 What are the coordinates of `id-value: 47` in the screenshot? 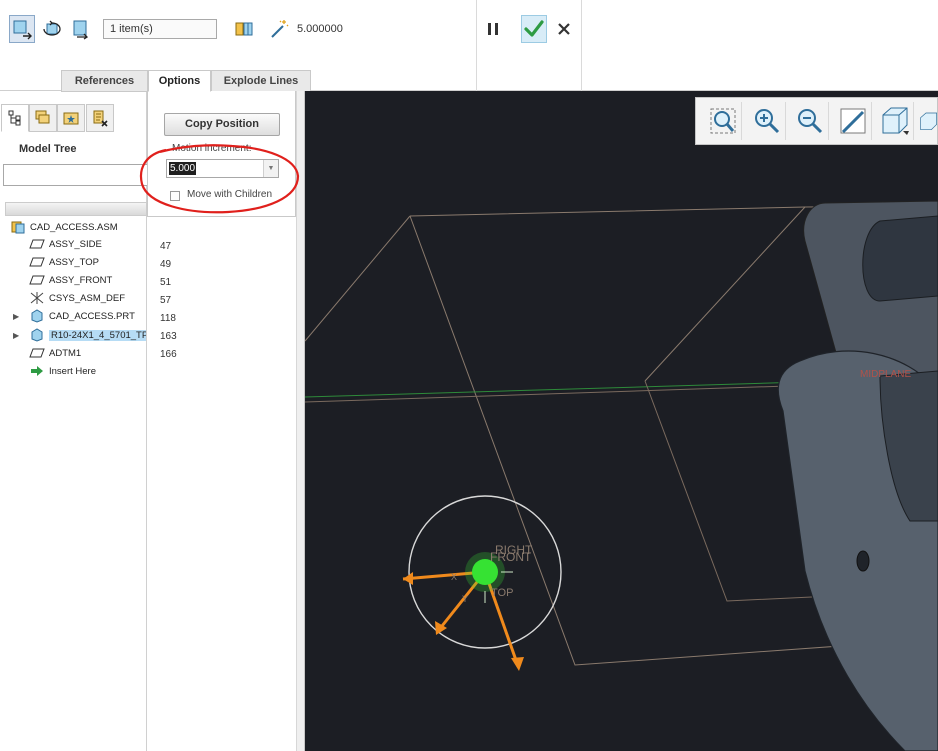 It's located at (166, 246).